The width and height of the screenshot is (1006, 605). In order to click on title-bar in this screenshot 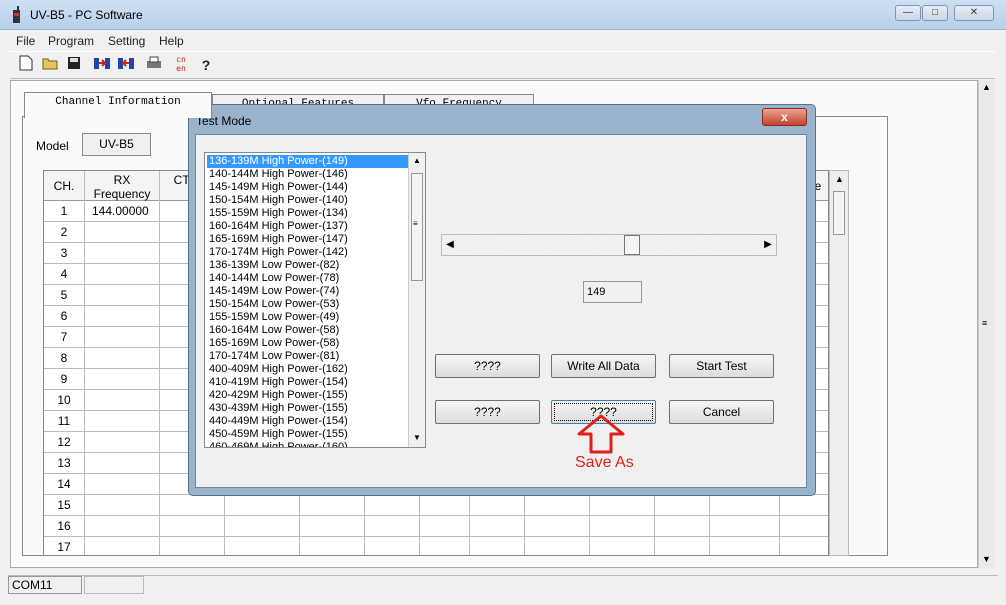, I will do `click(503, 15)`.